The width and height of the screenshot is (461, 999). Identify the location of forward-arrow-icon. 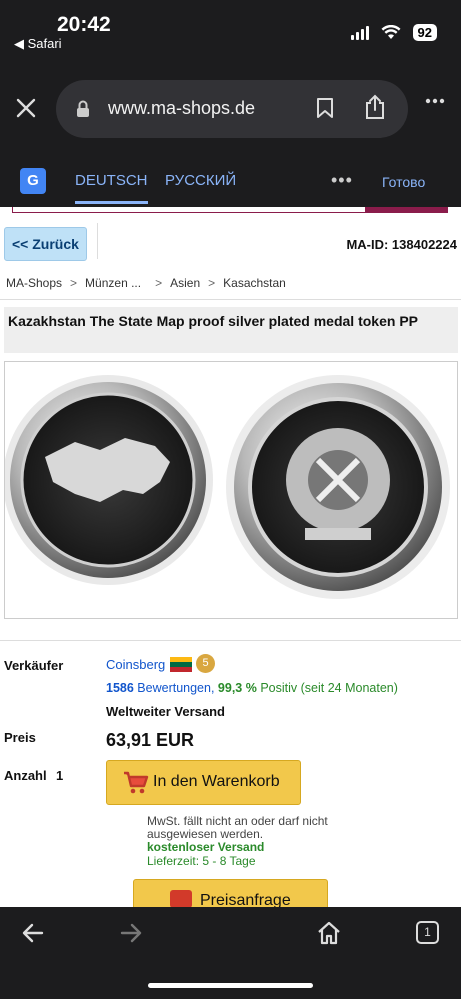
(131, 933).